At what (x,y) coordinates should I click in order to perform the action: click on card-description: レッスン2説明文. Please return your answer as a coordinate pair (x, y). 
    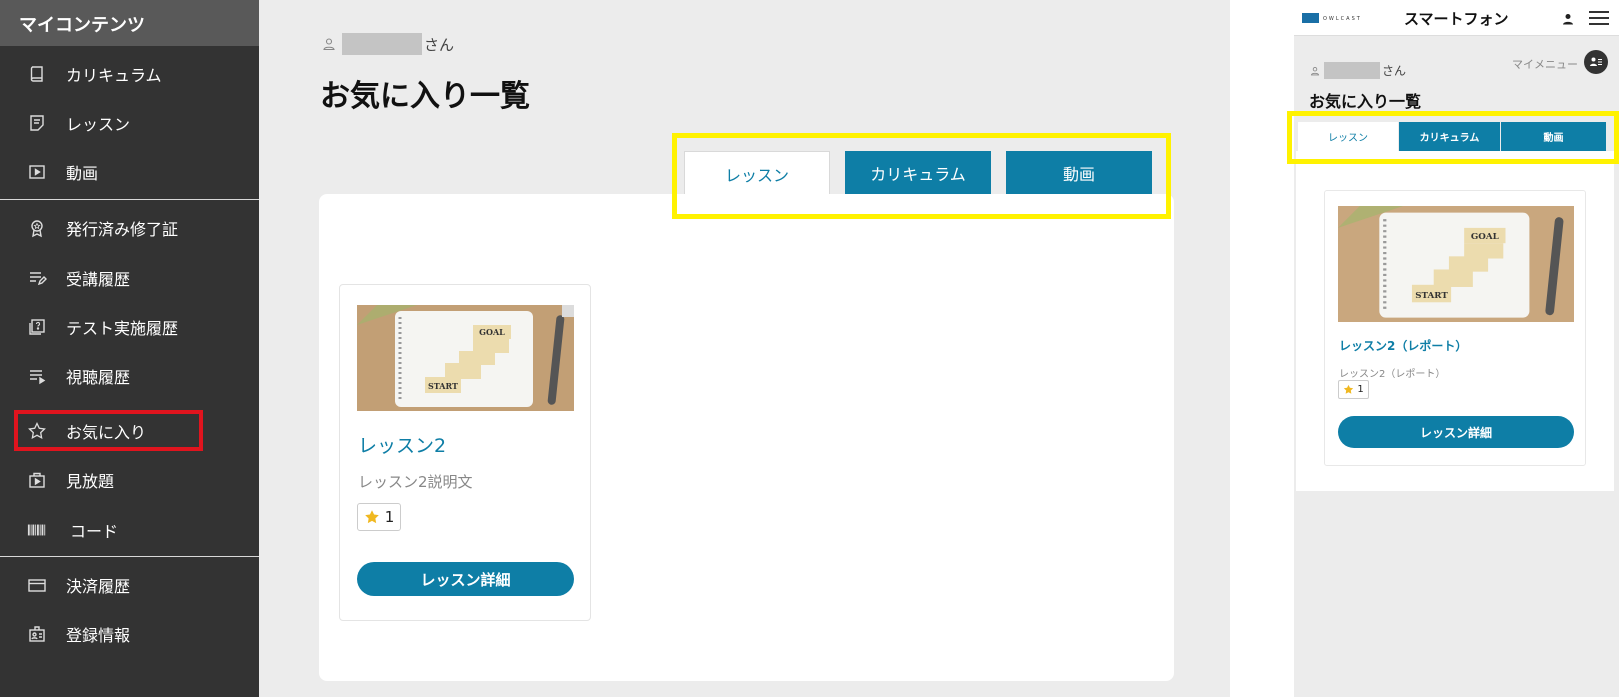
    Looking at the image, I should click on (415, 482).